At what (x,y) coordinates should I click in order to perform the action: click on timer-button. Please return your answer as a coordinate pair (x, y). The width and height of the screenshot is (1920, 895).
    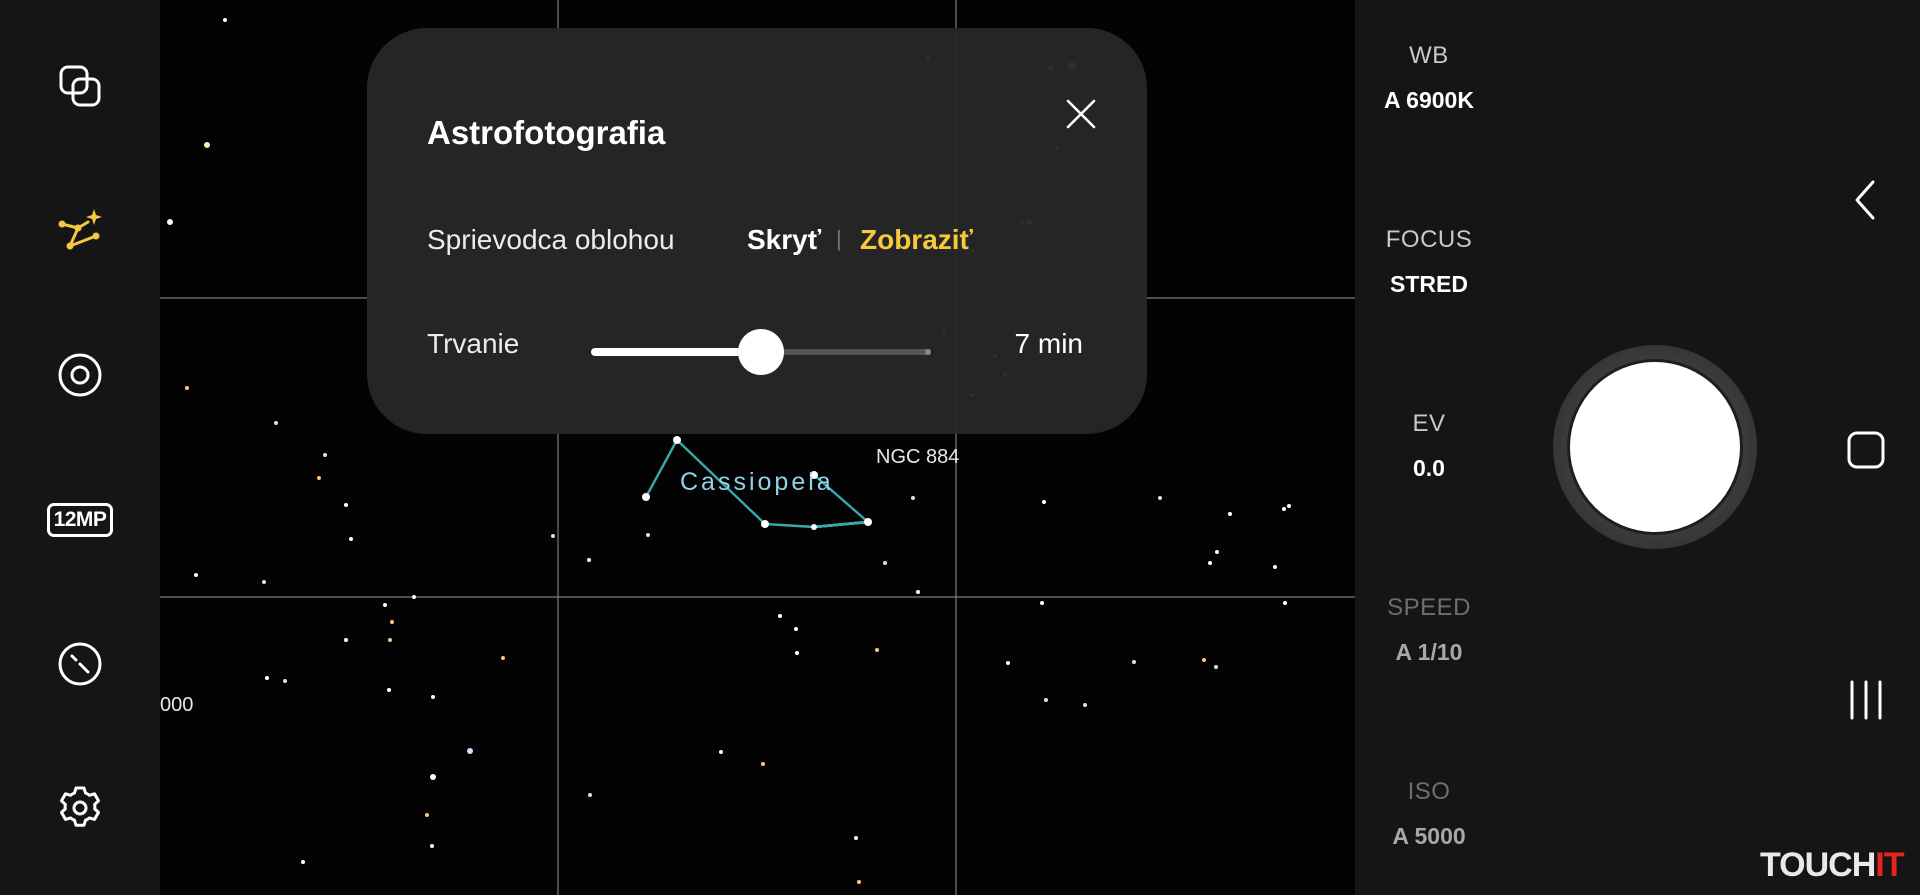
    Looking at the image, I should click on (80, 664).